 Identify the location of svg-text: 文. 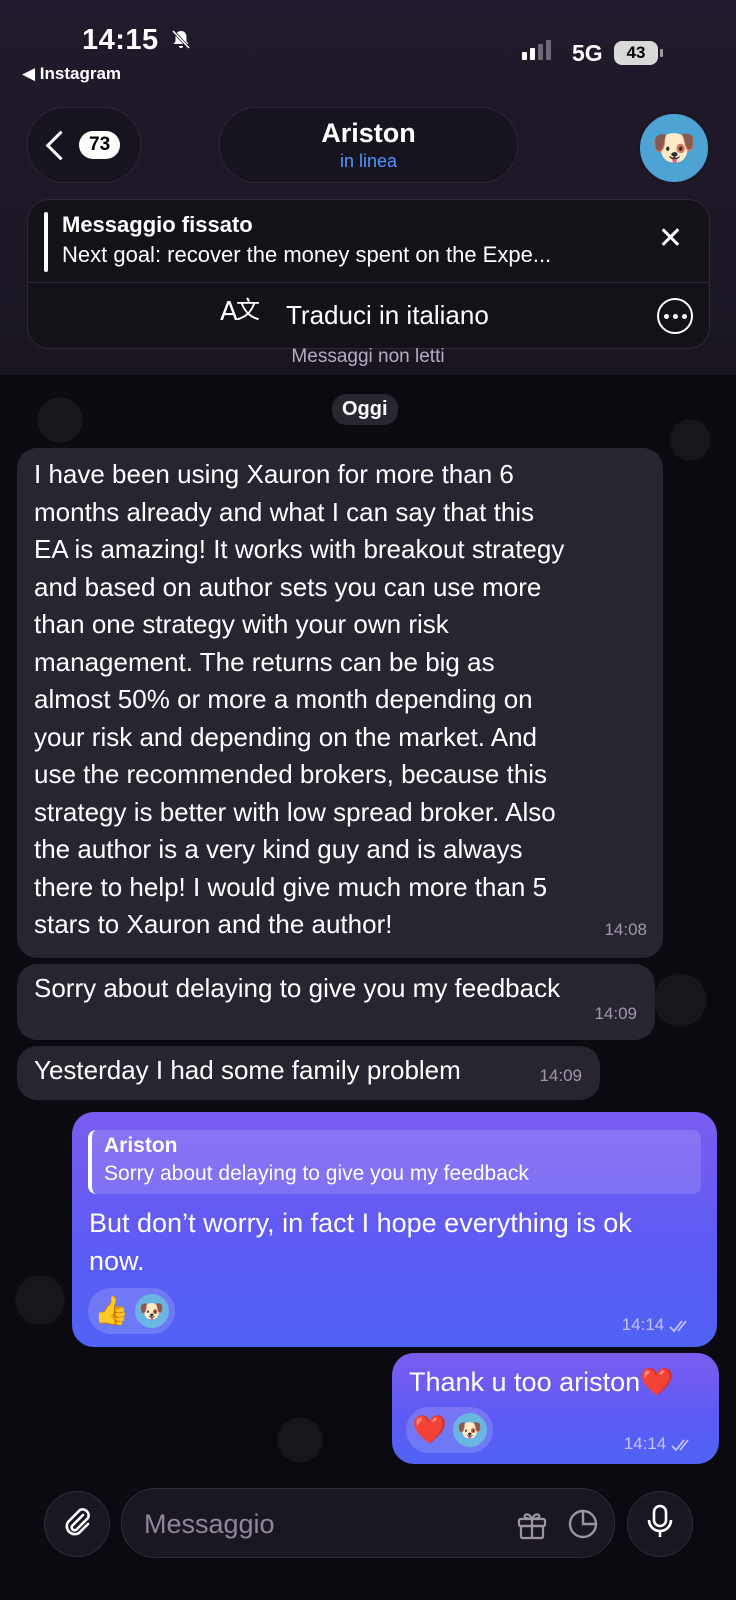
(248, 310).